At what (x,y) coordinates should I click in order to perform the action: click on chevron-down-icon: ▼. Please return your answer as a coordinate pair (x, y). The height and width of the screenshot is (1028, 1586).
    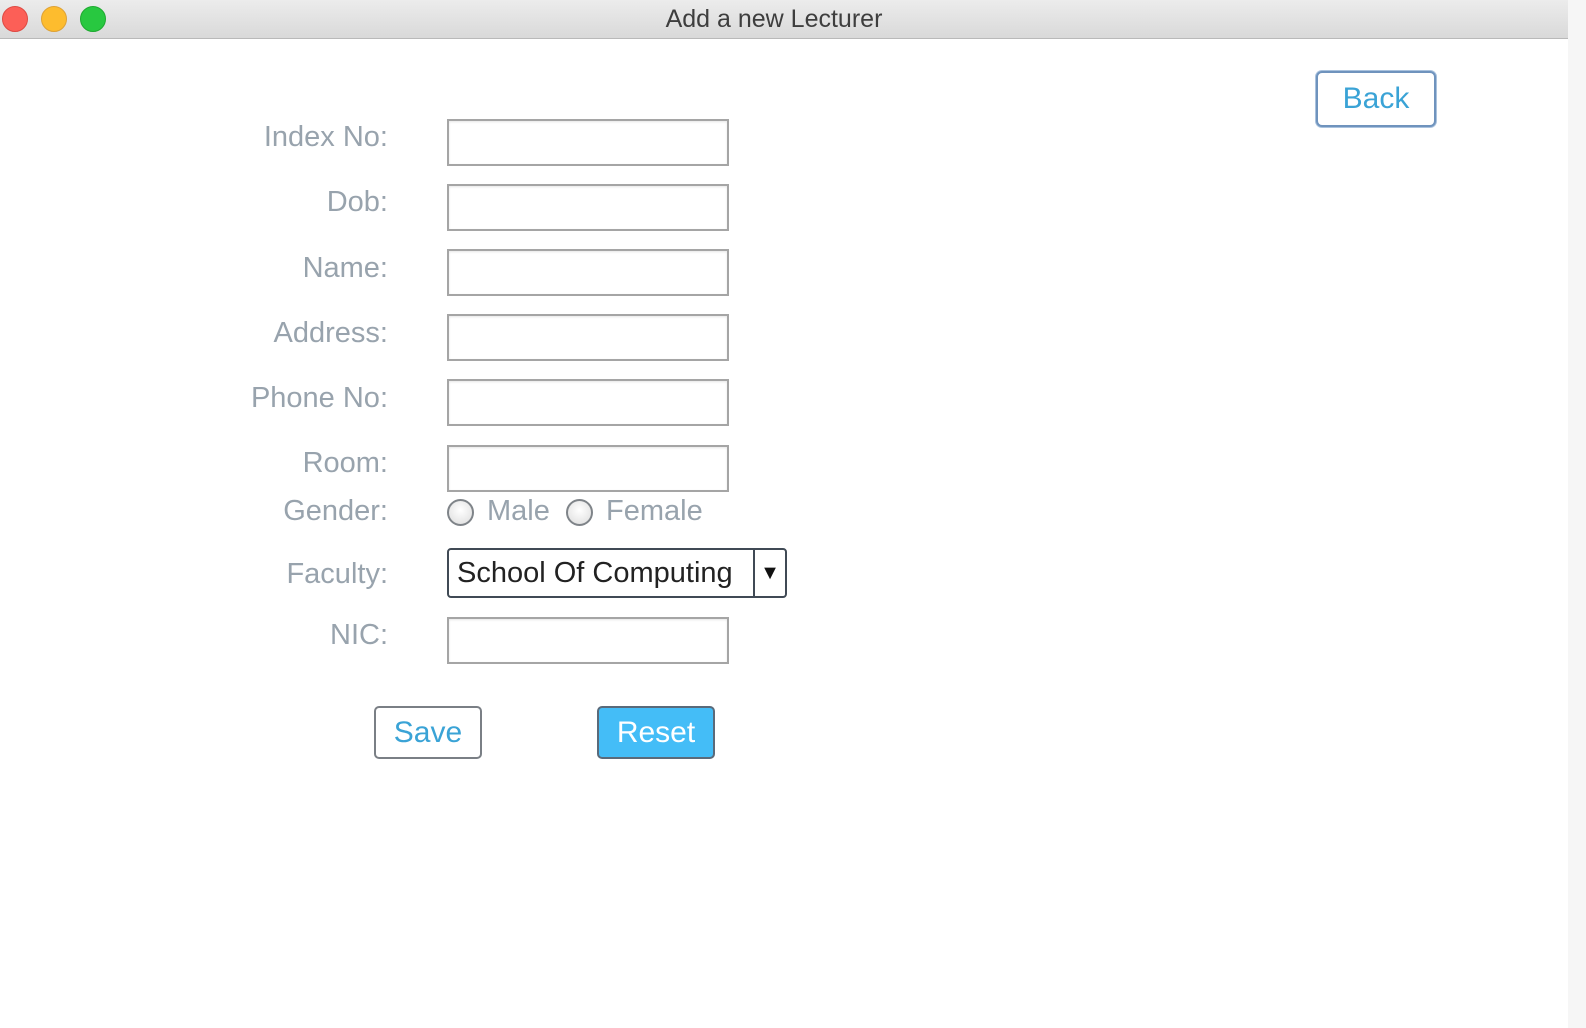
    Looking at the image, I should click on (770, 573).